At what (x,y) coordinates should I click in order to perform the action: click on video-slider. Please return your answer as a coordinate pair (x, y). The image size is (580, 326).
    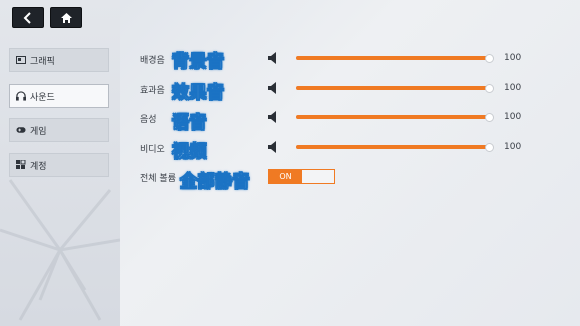
    Looking at the image, I should click on (392, 147).